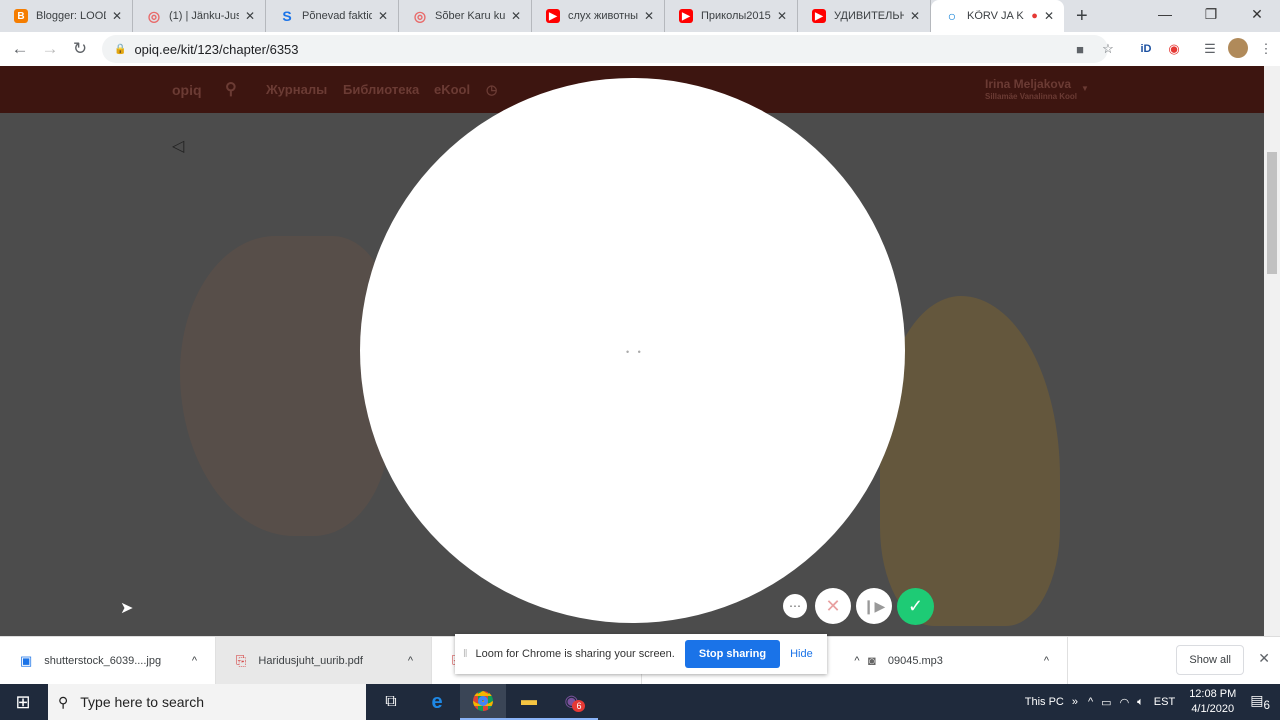 The height and width of the screenshot is (720, 1280). Describe the element at coordinates (874, 606) in the screenshot. I see `pause-button: ❙▶` at that location.